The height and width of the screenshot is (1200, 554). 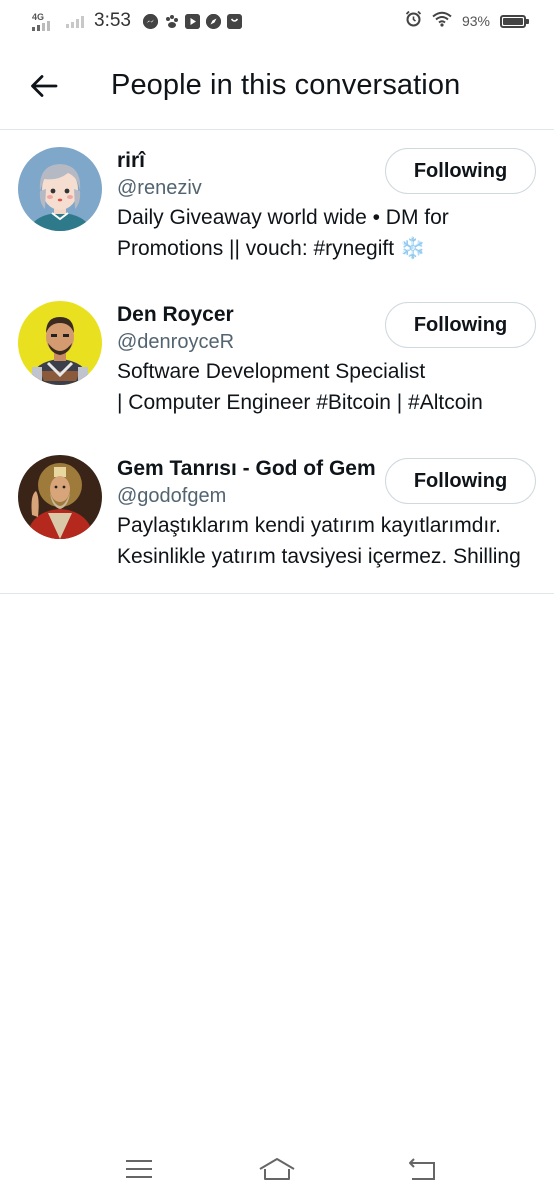 I want to click on back-icon, so click(x=422, y=1169).